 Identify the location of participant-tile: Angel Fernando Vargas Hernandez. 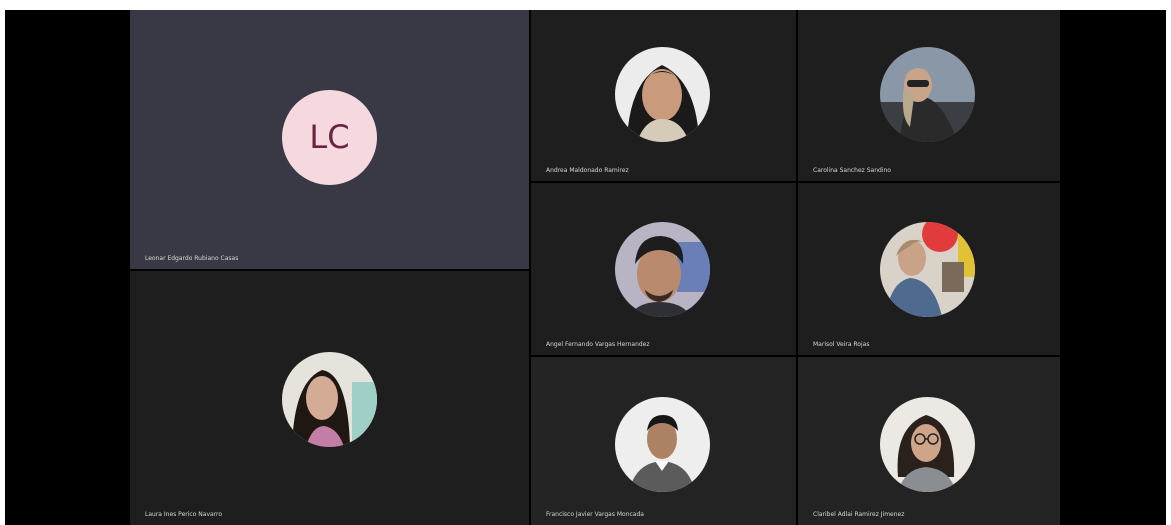
(663, 269).